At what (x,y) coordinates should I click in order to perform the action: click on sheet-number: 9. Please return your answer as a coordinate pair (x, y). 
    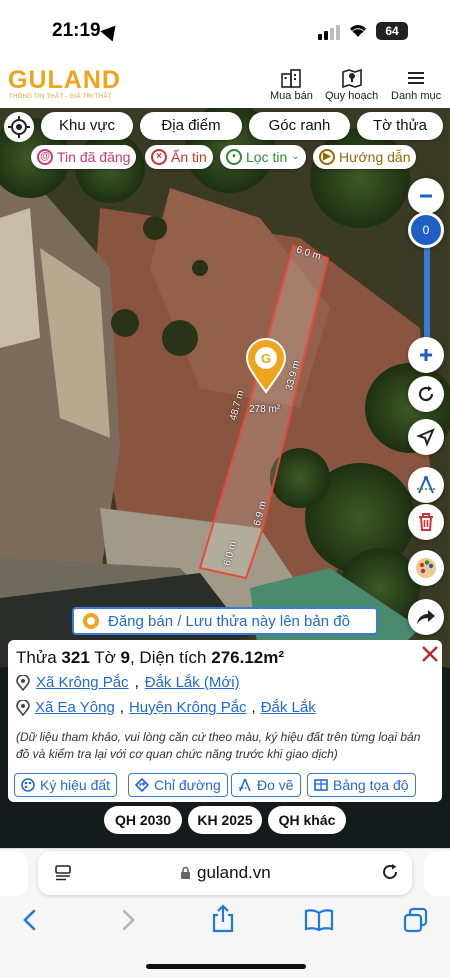
    Looking at the image, I should click on (125, 657).